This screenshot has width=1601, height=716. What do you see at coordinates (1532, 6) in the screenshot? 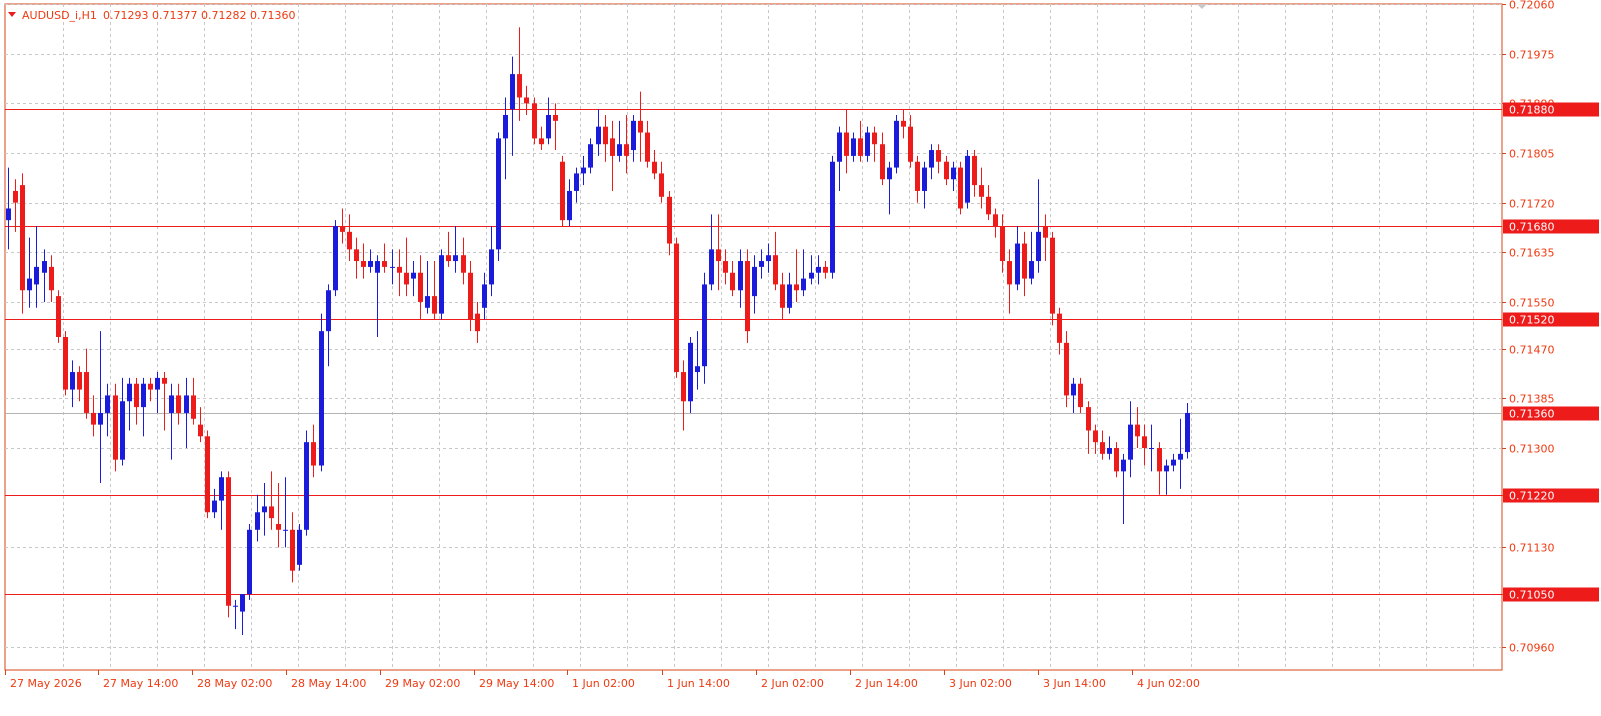
I see `y-tick-label: 0.72060` at bounding box center [1532, 6].